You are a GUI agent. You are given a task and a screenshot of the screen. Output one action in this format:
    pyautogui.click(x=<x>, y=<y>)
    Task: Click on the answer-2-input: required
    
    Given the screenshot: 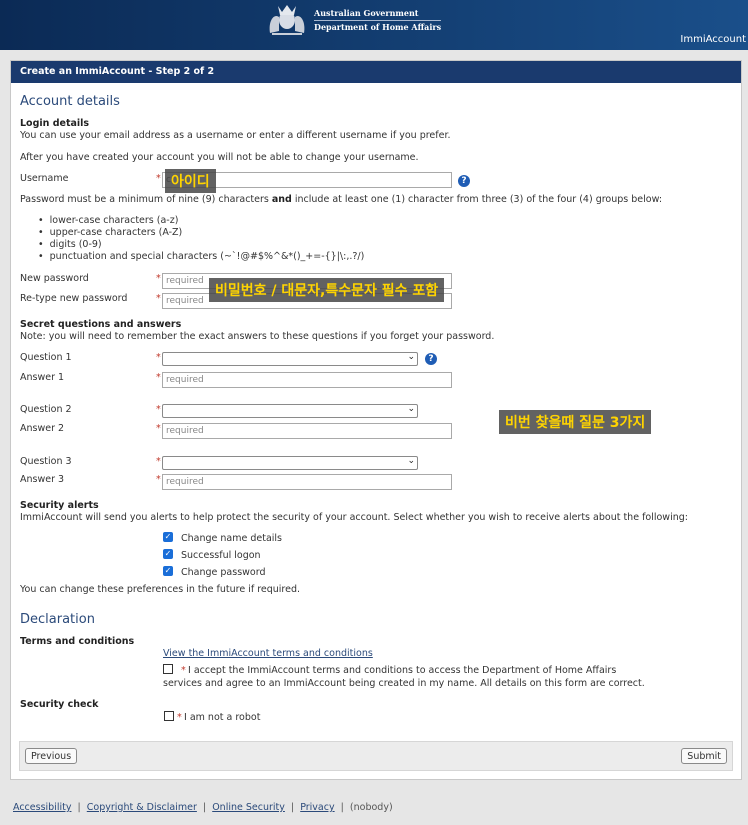 What is the action you would take?
    pyautogui.click(x=307, y=431)
    